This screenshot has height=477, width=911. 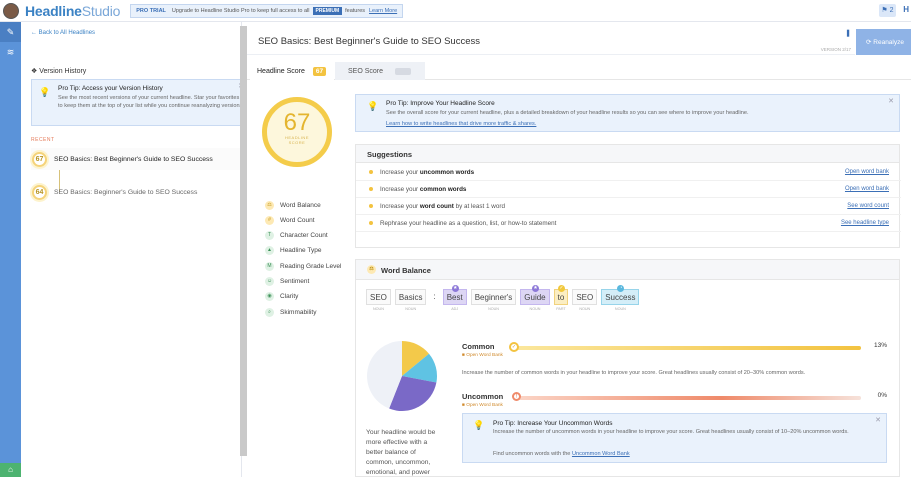 What do you see at coordinates (887, 10) in the screenshot?
I see `notifications-button: ⚑ 2` at bounding box center [887, 10].